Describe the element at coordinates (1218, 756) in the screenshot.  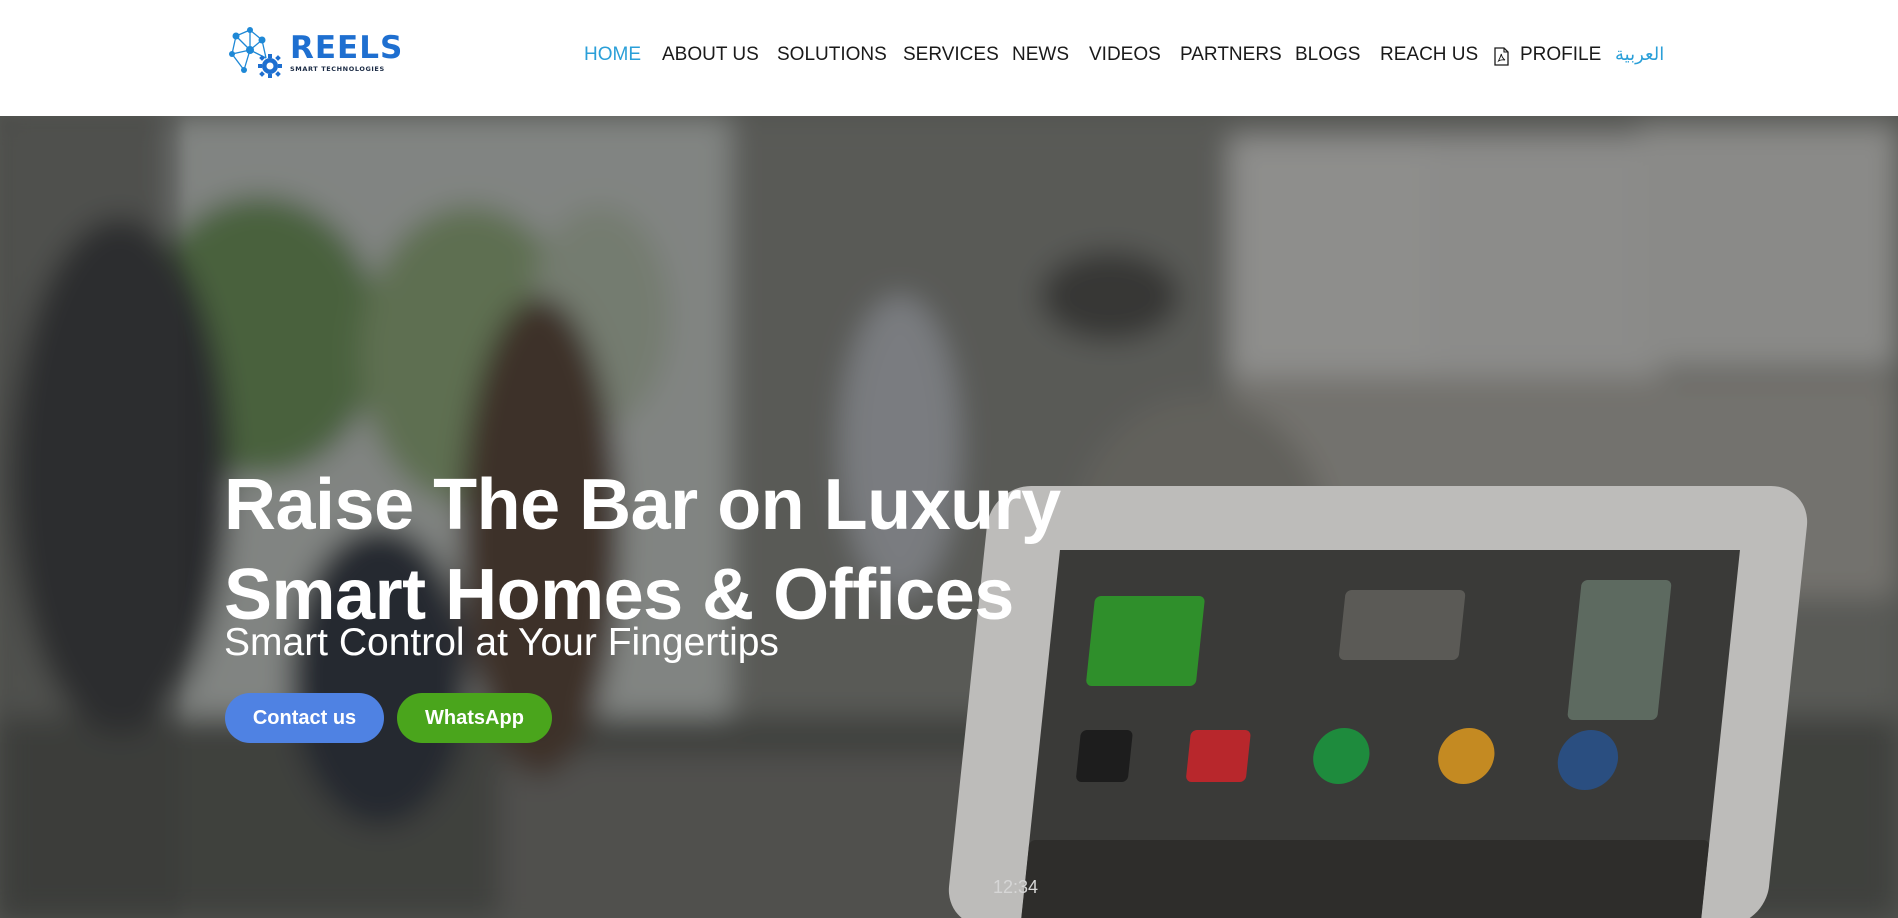
I see `dish-tile` at that location.